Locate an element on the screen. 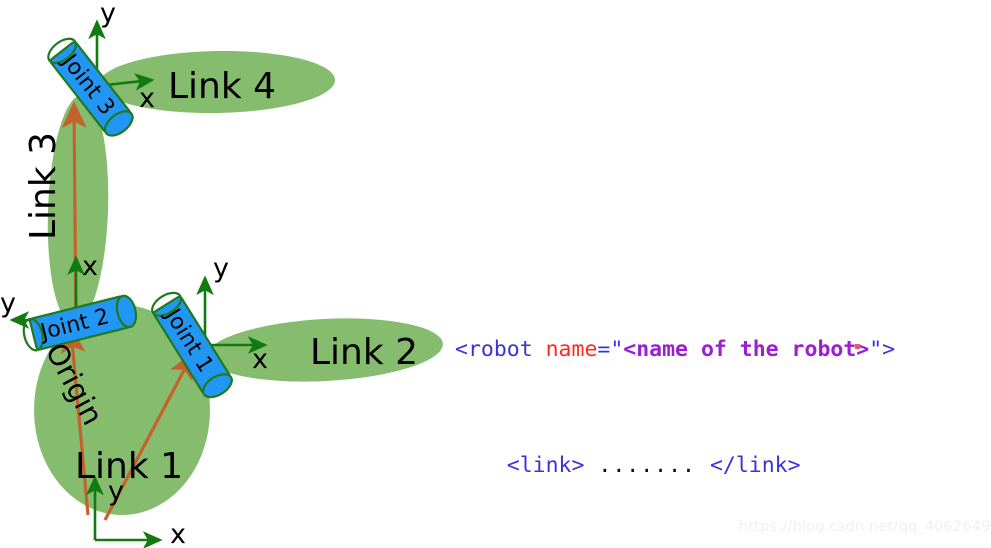 The width and height of the screenshot is (991, 548). robot-name-eq: =" is located at coordinates (610, 349).